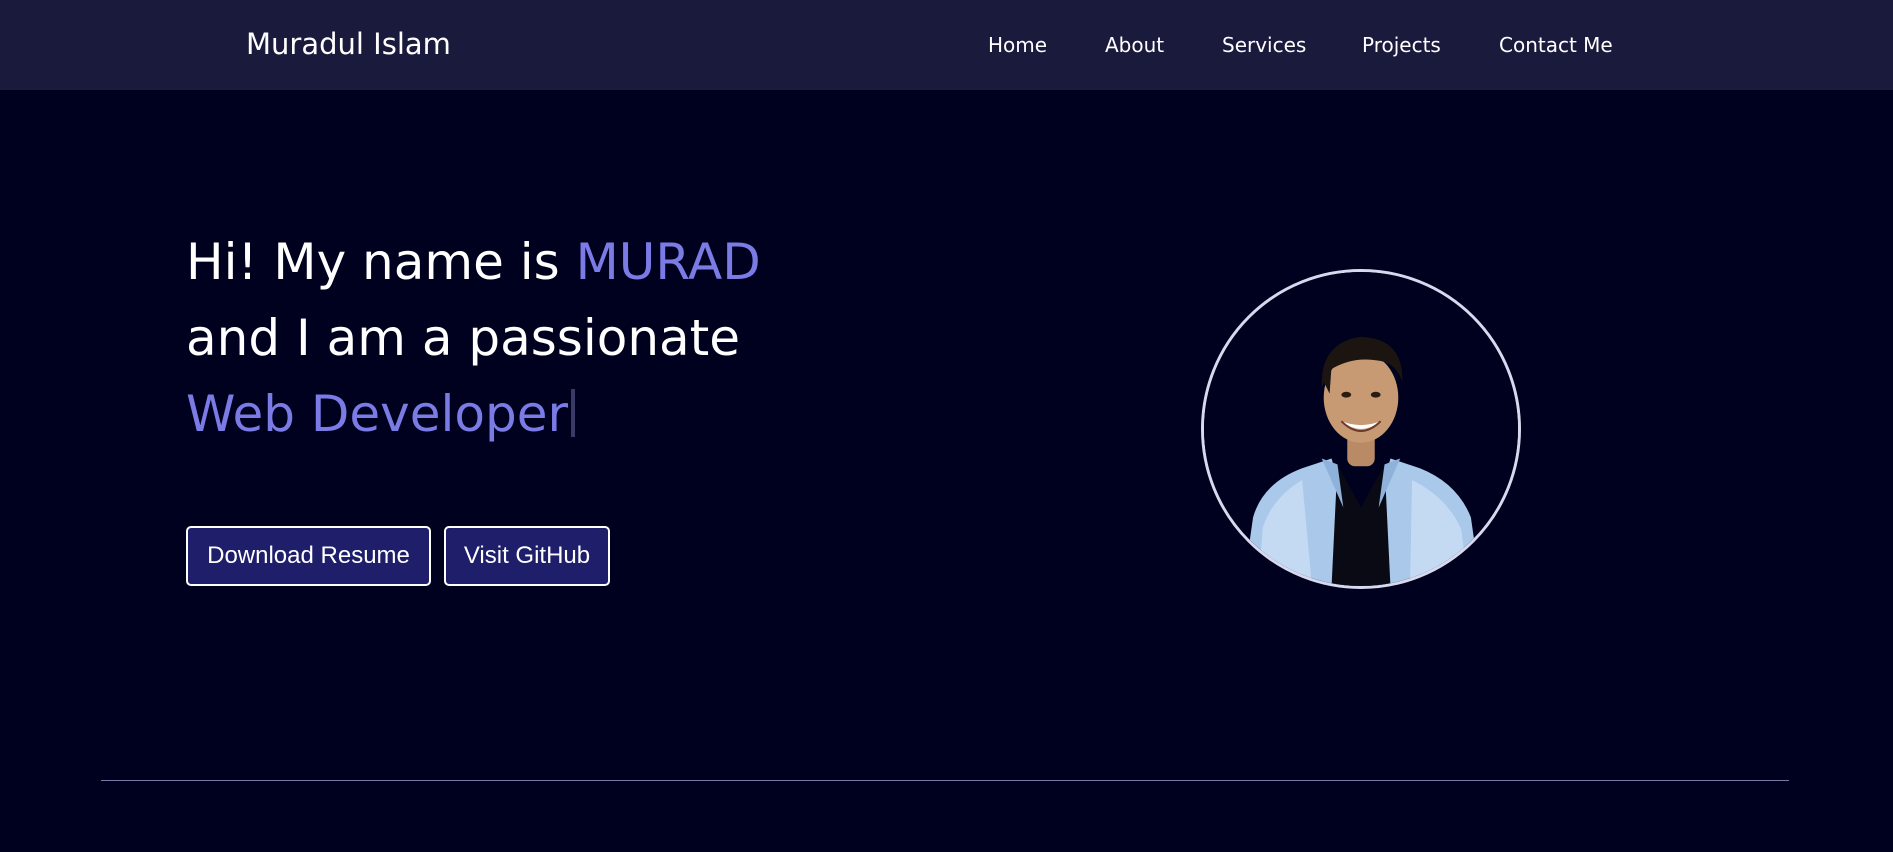 The image size is (1893, 852). What do you see at coordinates (1017, 45) in the screenshot?
I see `nav-home-link: Home` at bounding box center [1017, 45].